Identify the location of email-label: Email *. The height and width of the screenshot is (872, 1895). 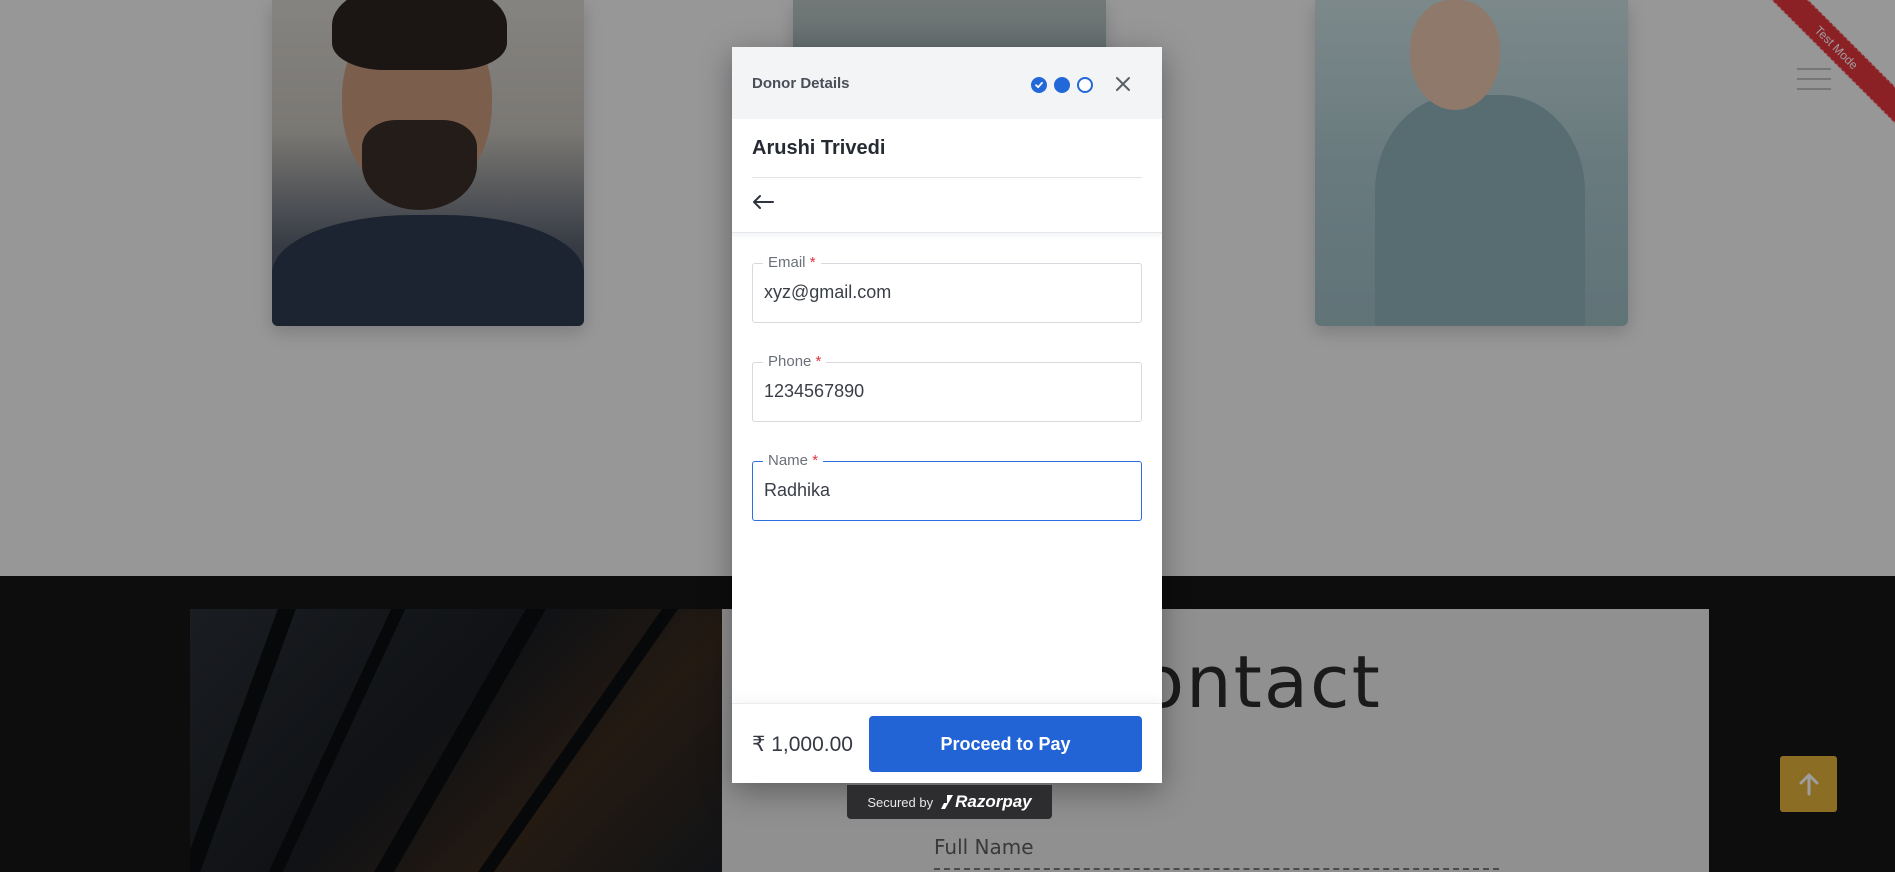
(792, 262).